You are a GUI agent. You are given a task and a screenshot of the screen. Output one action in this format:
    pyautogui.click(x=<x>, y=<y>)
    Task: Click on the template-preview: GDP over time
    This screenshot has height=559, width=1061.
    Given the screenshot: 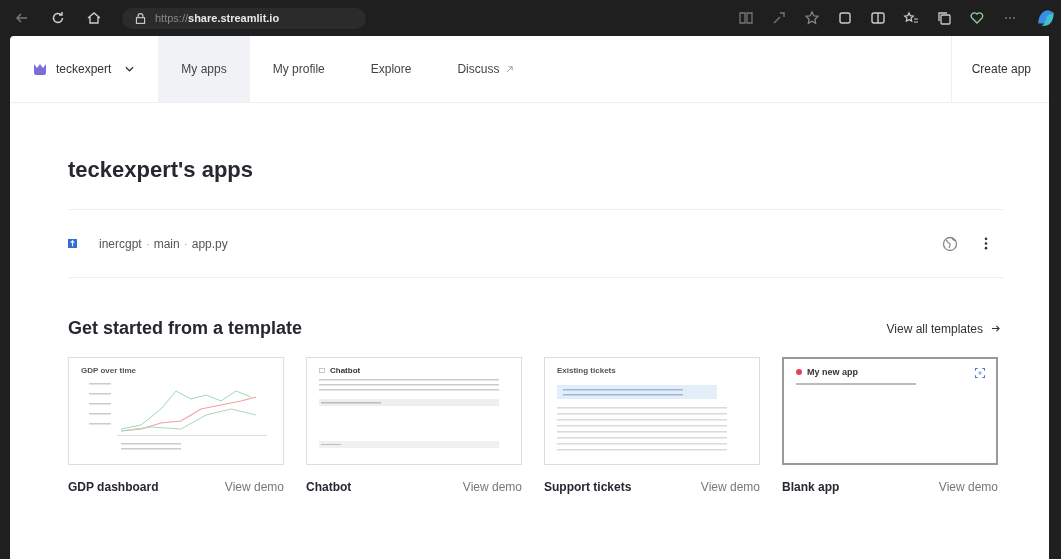 What is the action you would take?
    pyautogui.click(x=176, y=411)
    